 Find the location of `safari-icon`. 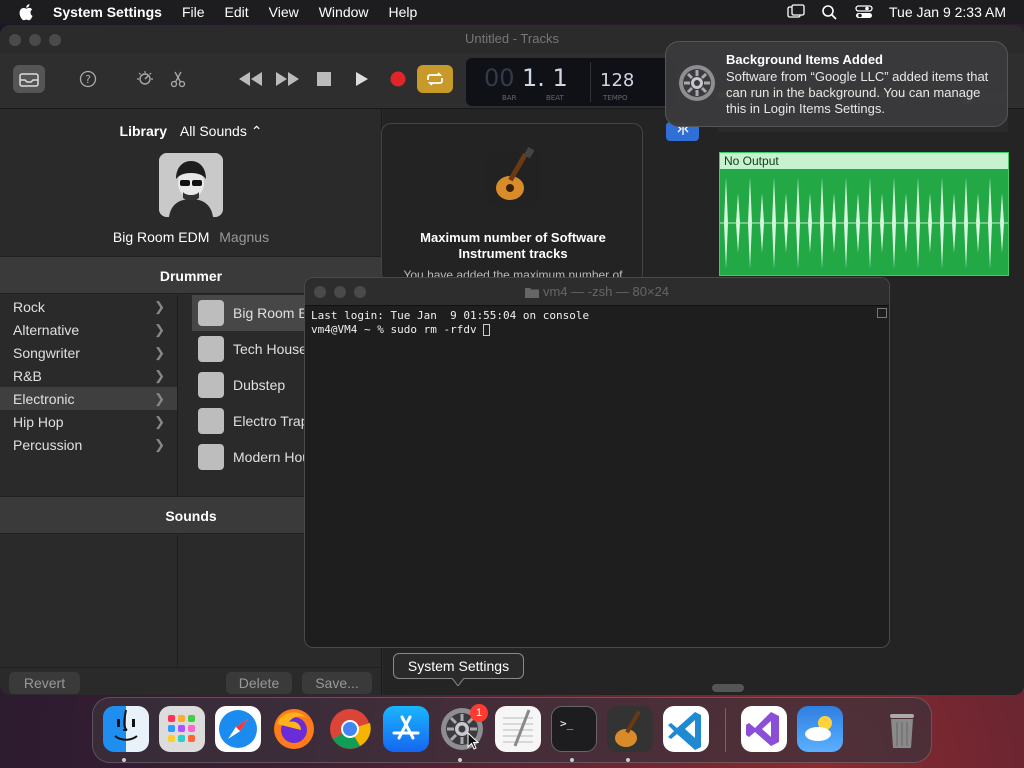

safari-icon is located at coordinates (238, 729).